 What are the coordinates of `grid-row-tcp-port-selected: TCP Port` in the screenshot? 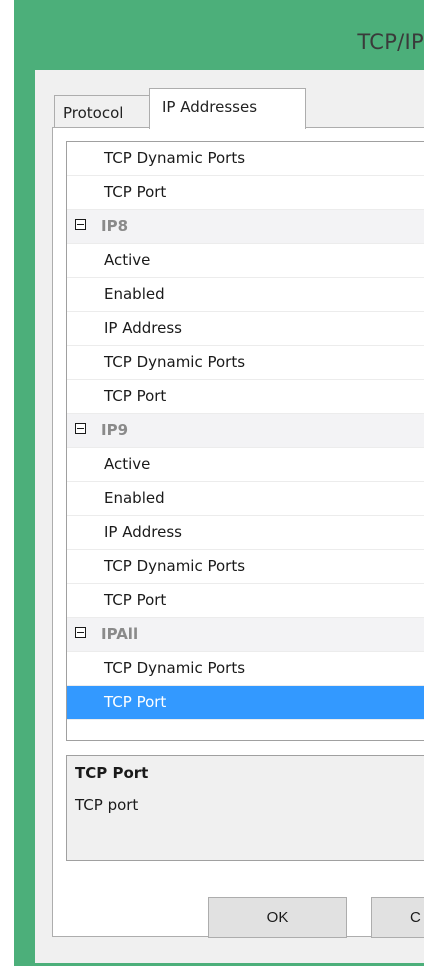 It's located at (245, 703).